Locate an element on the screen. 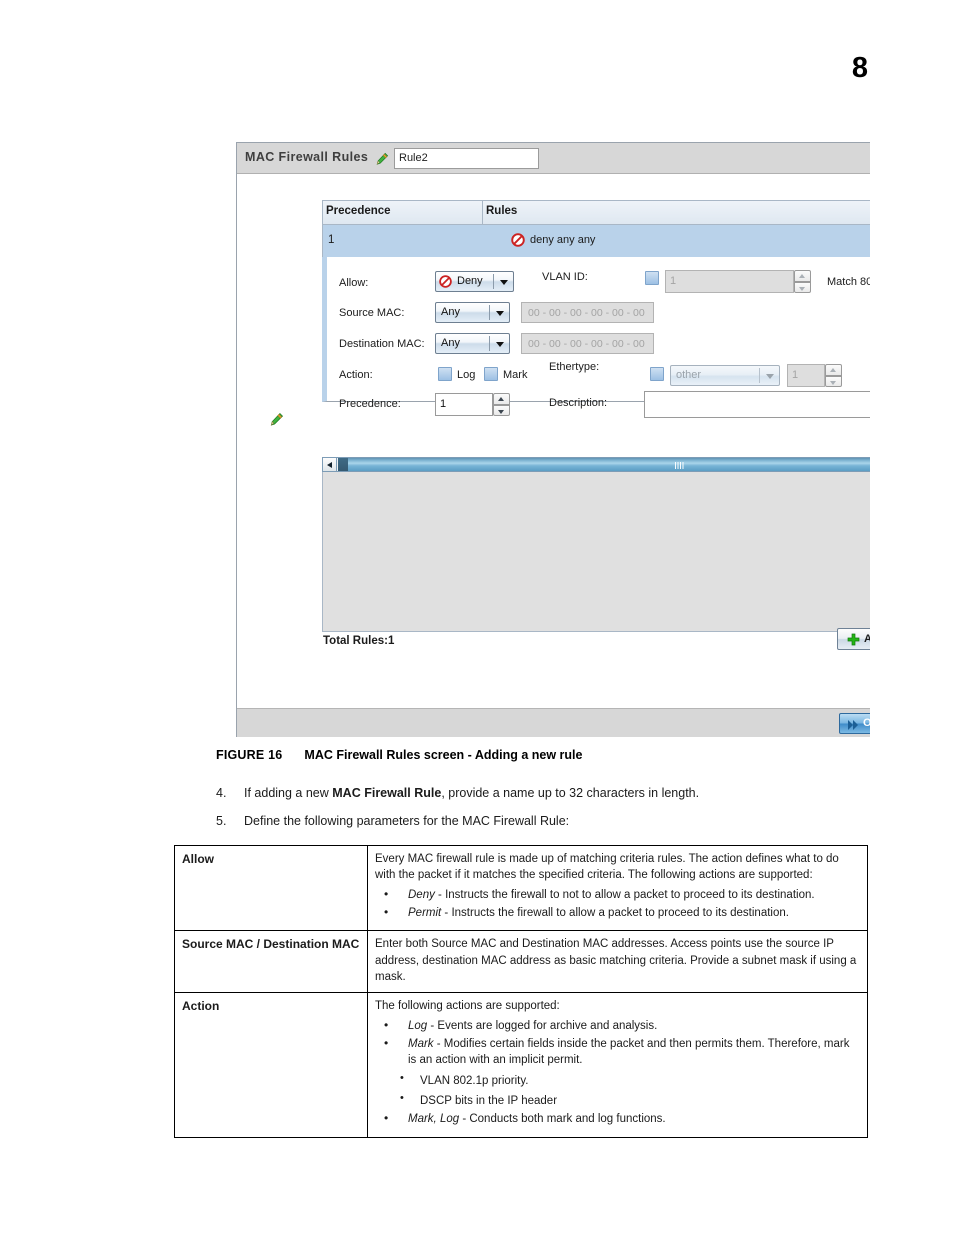 The height and width of the screenshot is (1235, 954). vlan-id-stepper: 1 is located at coordinates (738, 281).